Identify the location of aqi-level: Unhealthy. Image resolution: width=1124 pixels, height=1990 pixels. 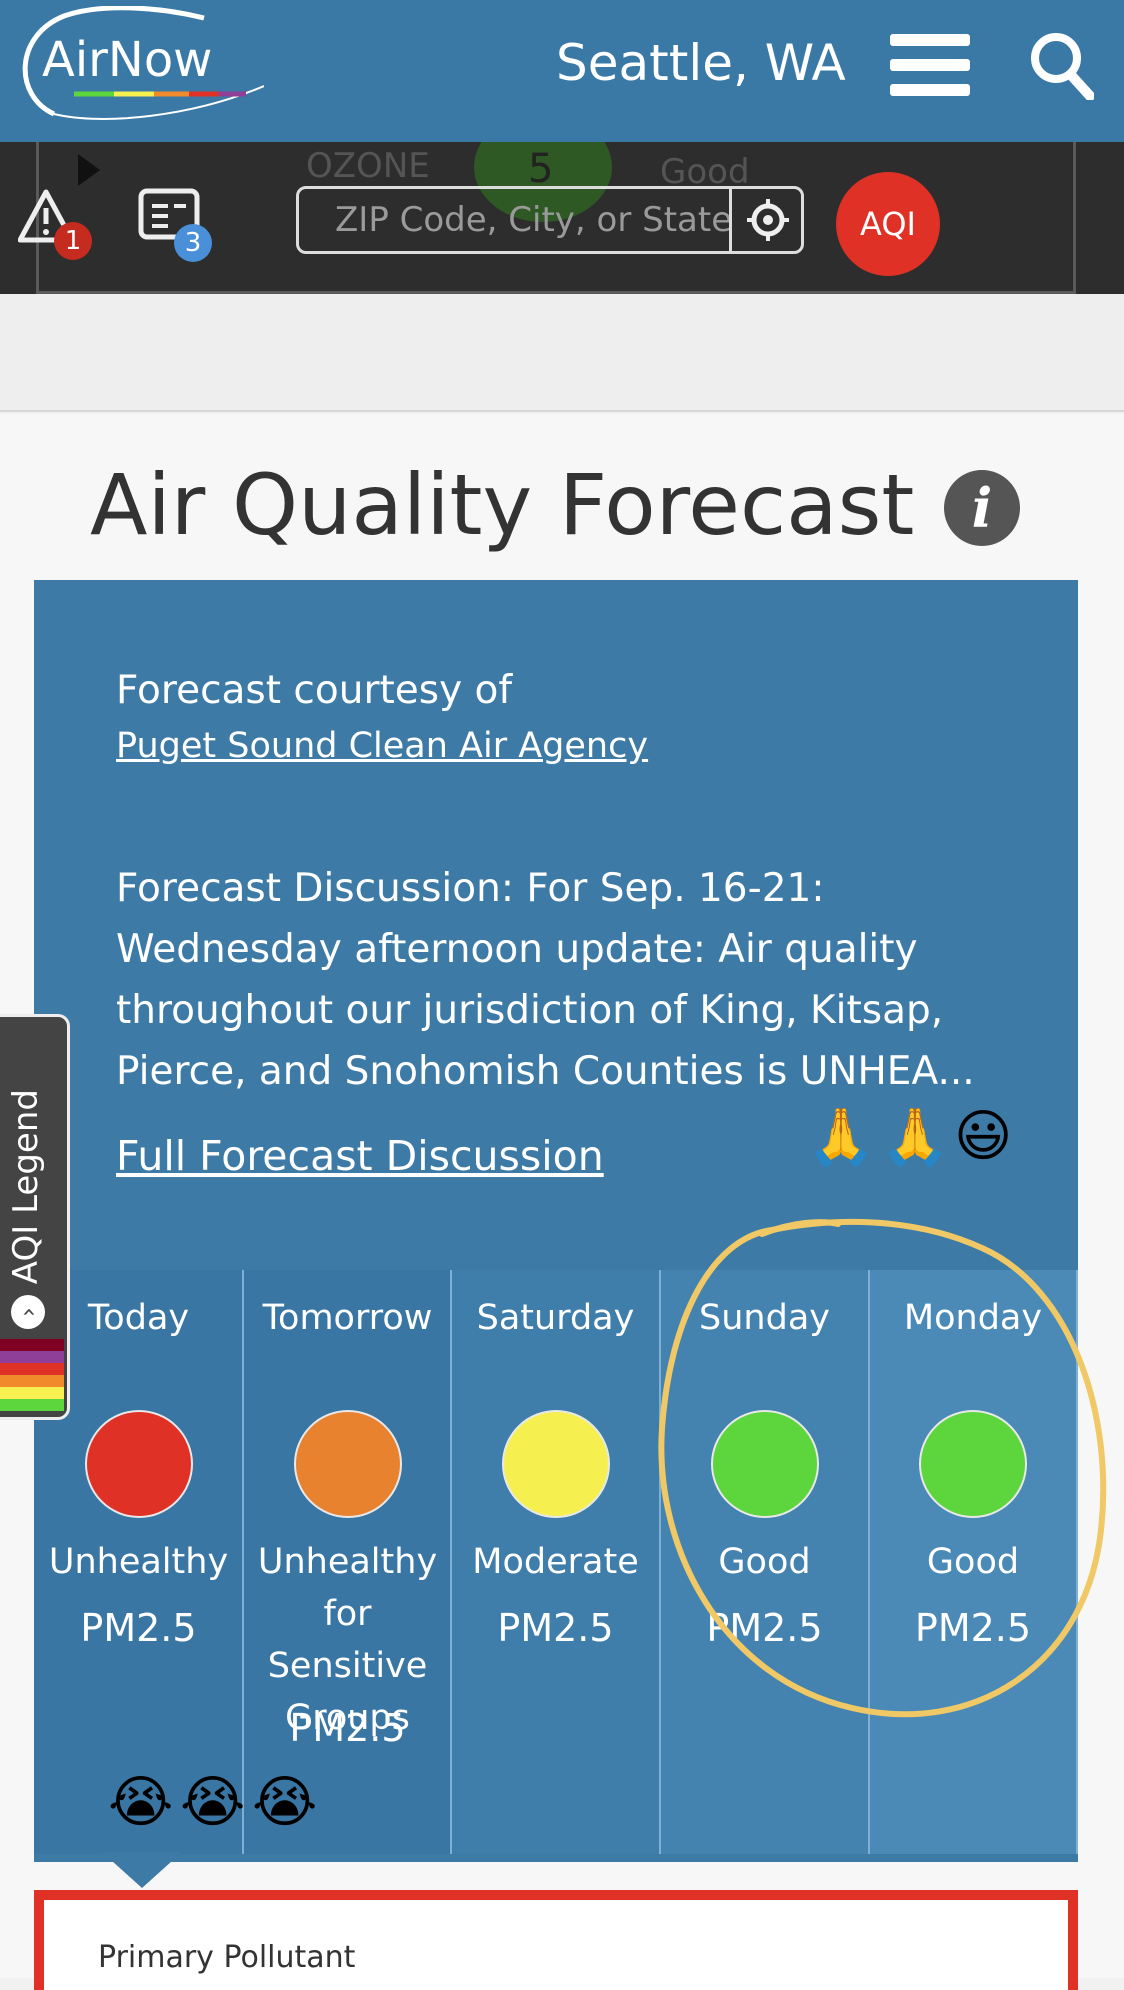
(138, 1562).